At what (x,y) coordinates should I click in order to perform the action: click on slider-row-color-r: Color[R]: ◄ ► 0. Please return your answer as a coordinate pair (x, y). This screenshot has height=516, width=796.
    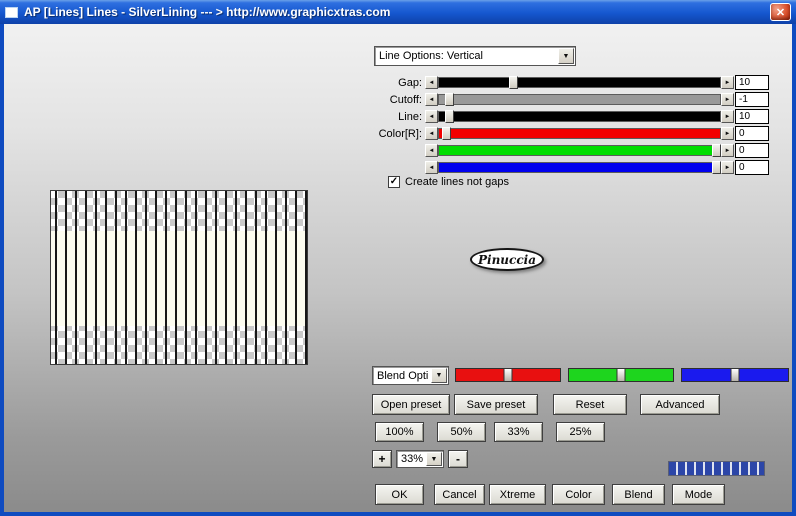
    Looking at the image, I should click on (398, 134).